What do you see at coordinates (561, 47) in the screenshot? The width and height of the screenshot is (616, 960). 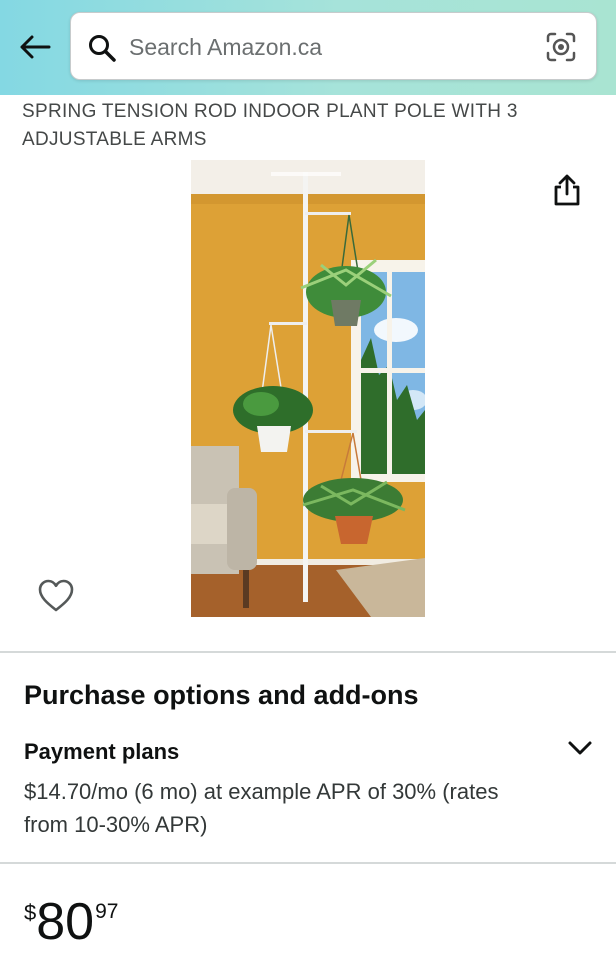 I see `camera-search-icon` at bounding box center [561, 47].